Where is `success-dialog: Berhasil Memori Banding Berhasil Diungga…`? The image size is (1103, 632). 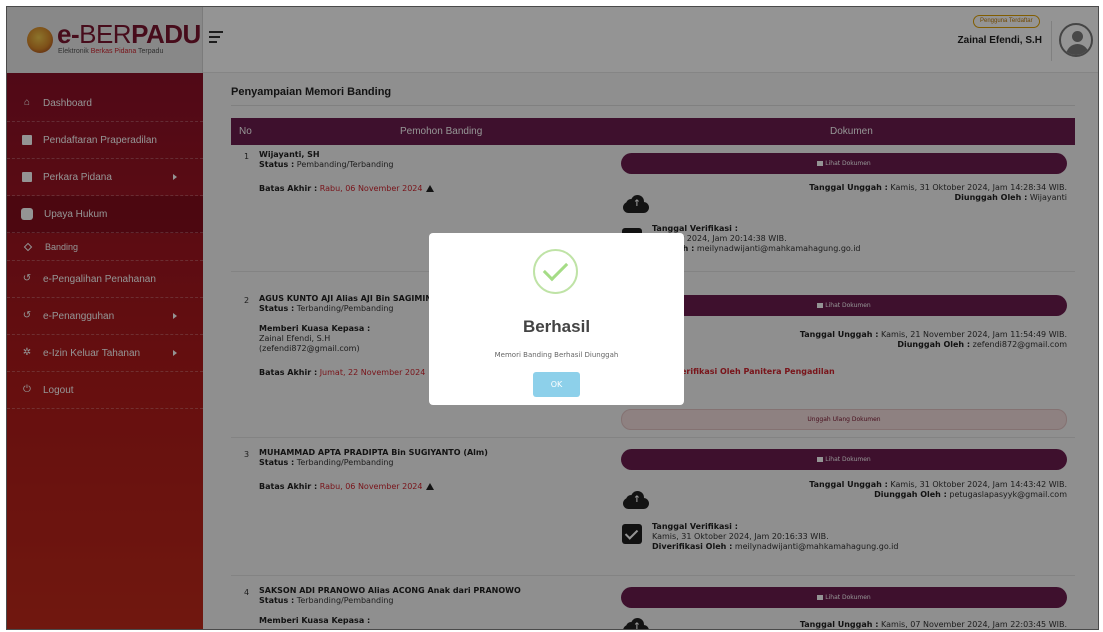 success-dialog: Berhasil Memori Banding Berhasil Diungga… is located at coordinates (556, 319).